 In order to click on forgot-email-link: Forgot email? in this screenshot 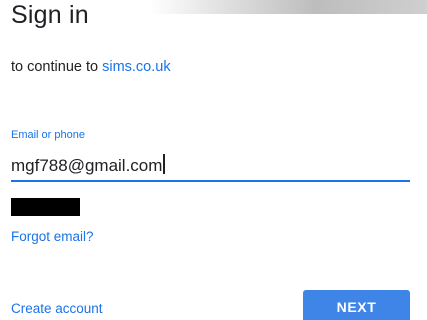, I will do `click(52, 236)`.